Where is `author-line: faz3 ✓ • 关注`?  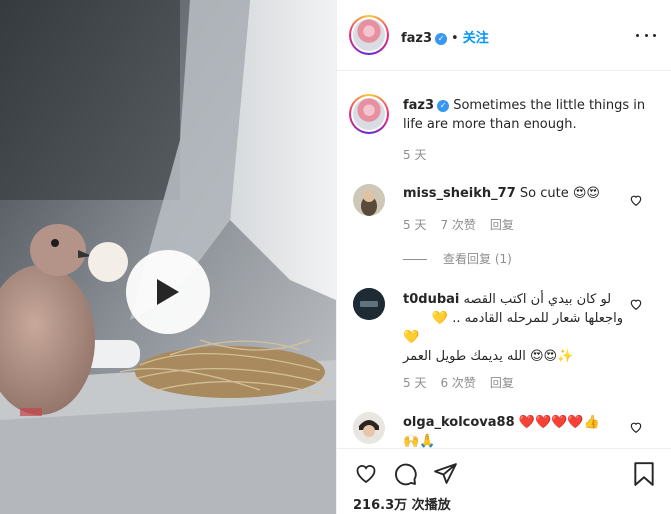
author-line: faz3 ✓ • 关注 is located at coordinates (445, 36).